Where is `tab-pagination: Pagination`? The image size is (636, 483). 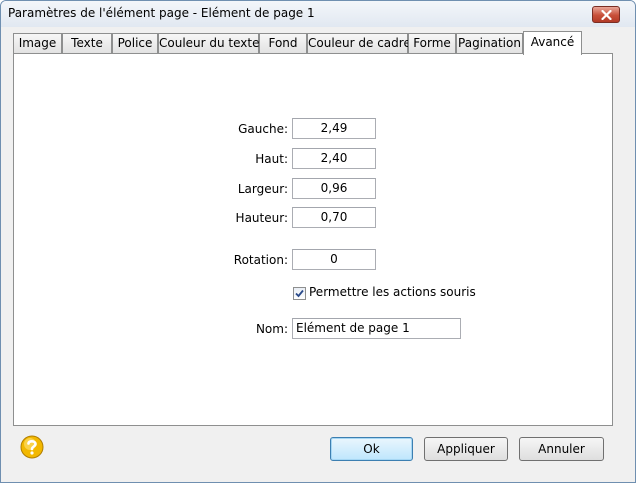 tab-pagination: Pagination is located at coordinates (489, 43).